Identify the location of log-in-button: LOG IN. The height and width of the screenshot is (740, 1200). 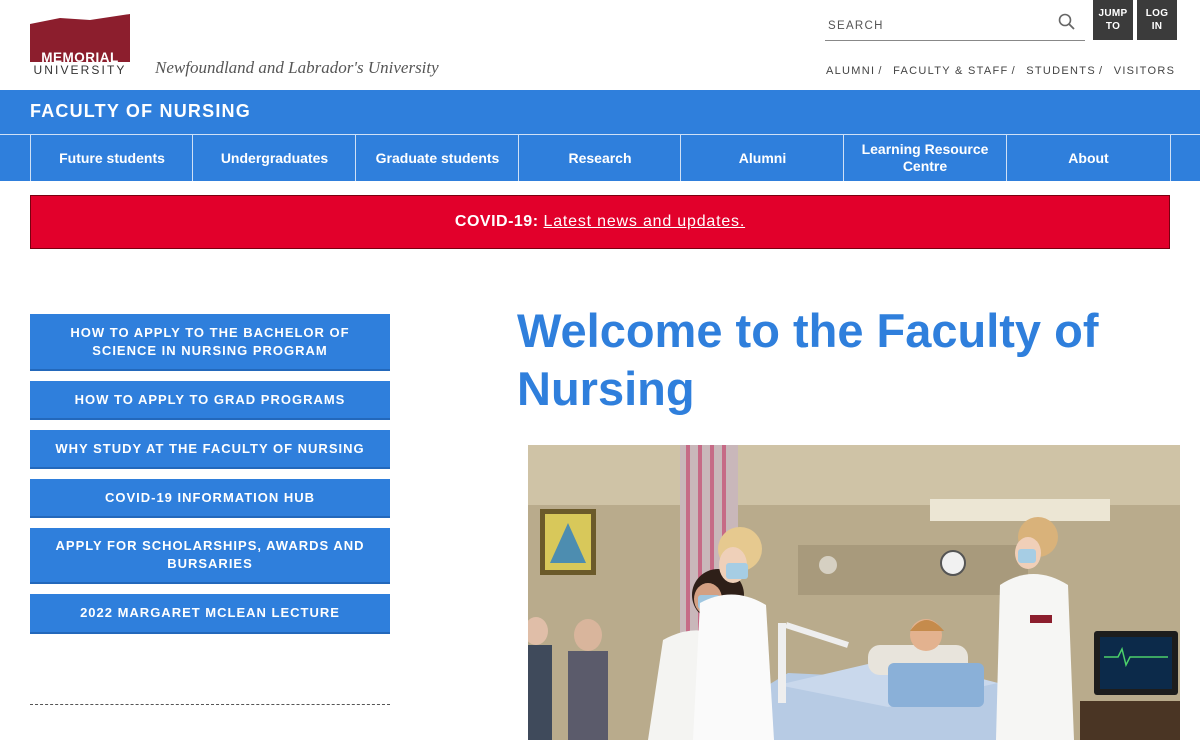
(1157, 20).